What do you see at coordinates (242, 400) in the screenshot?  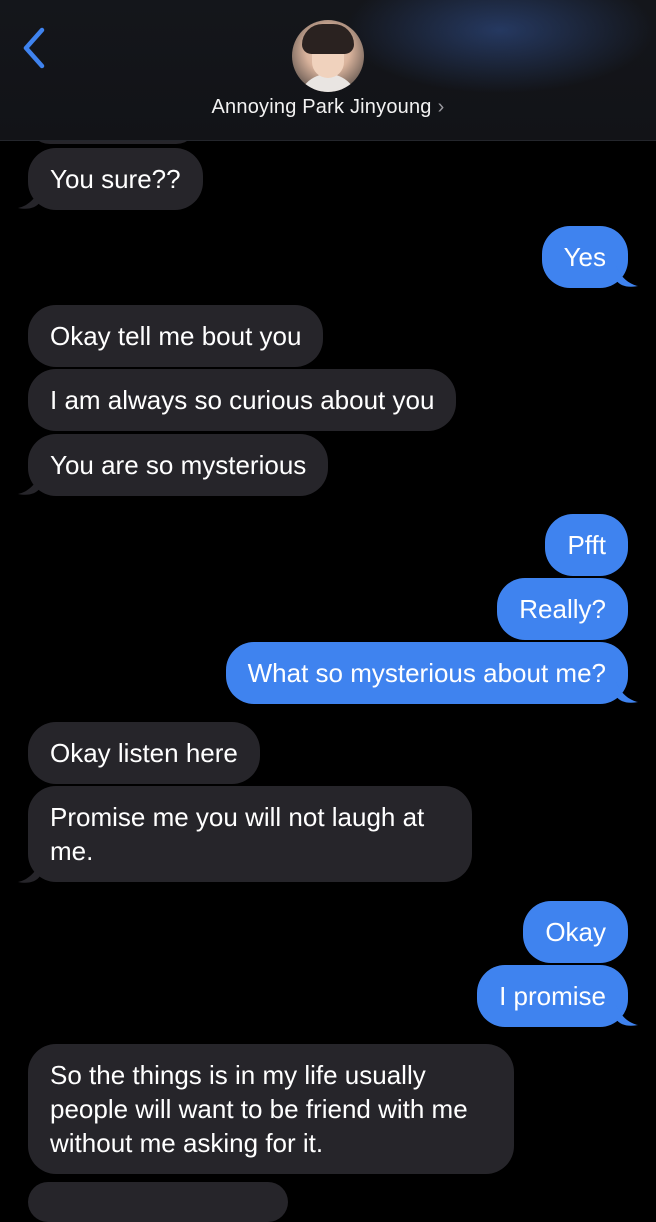 I see `message-bubble-incoming: I am always so curious about you` at bounding box center [242, 400].